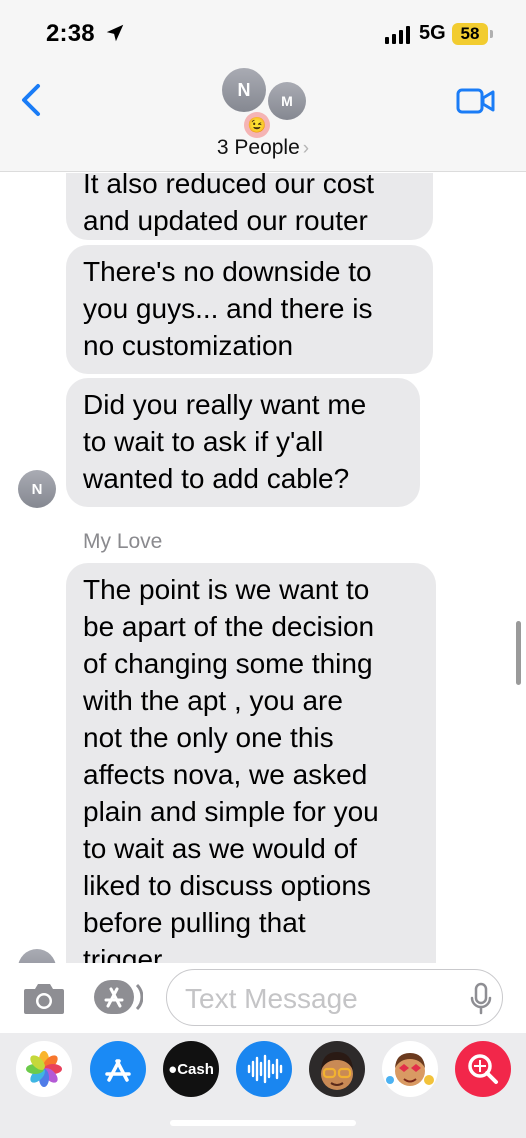 Image resolution: width=526 pixels, height=1138 pixels. I want to click on message-line: plain and simple for you, so click(231, 811).